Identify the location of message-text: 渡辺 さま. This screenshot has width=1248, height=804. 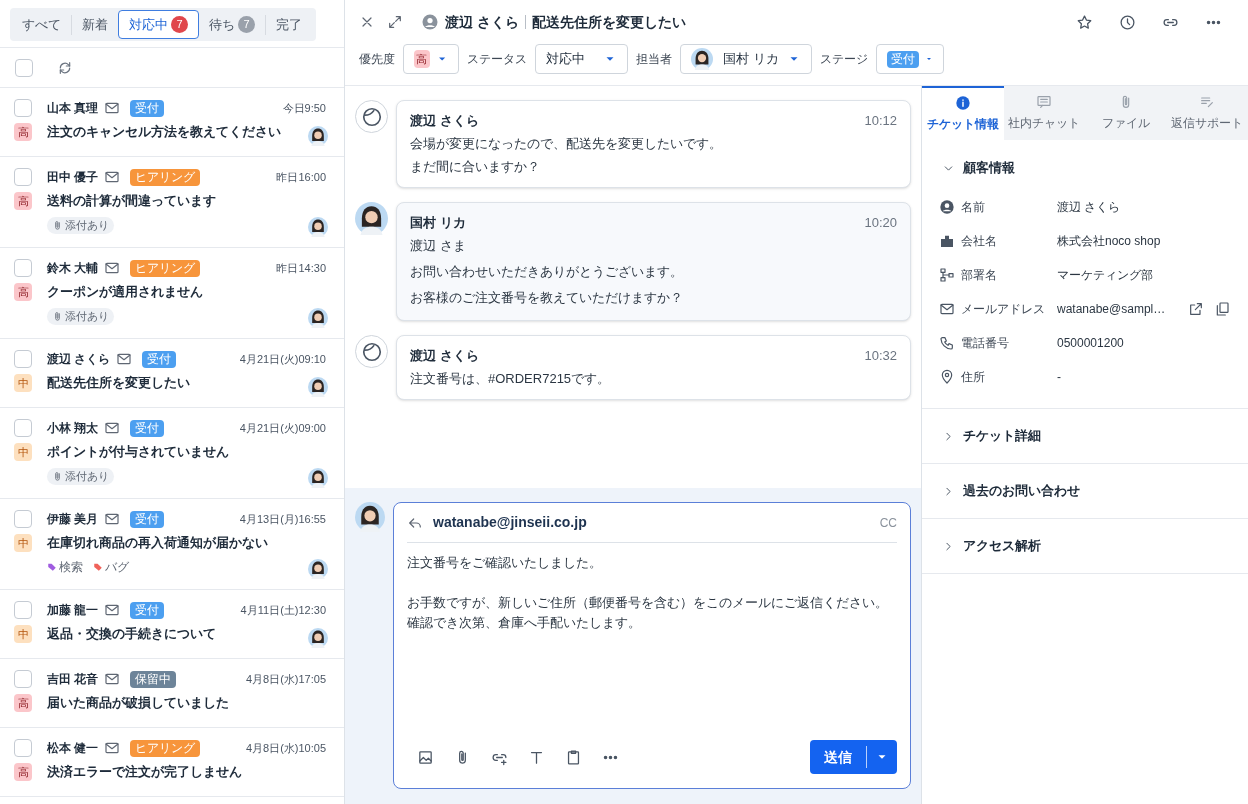
(438, 246).